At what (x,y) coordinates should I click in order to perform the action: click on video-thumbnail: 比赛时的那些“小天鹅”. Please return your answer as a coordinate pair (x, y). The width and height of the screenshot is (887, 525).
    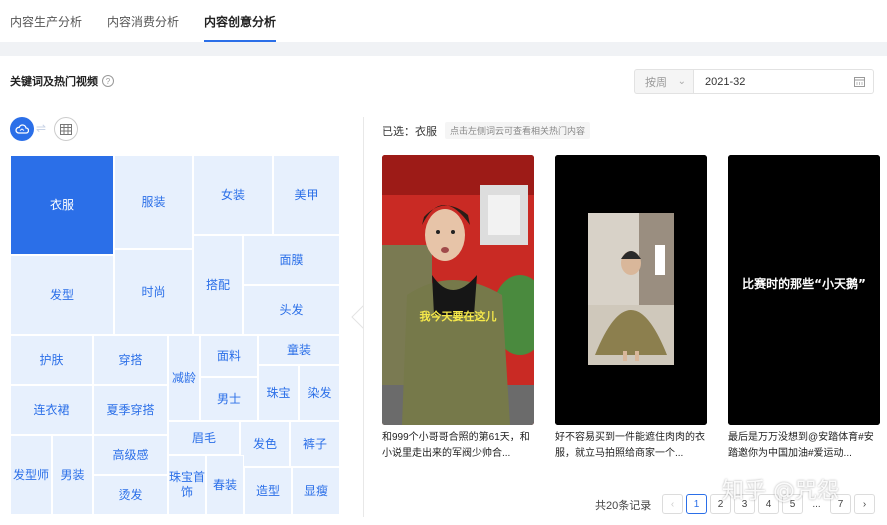
    Looking at the image, I should click on (804, 290).